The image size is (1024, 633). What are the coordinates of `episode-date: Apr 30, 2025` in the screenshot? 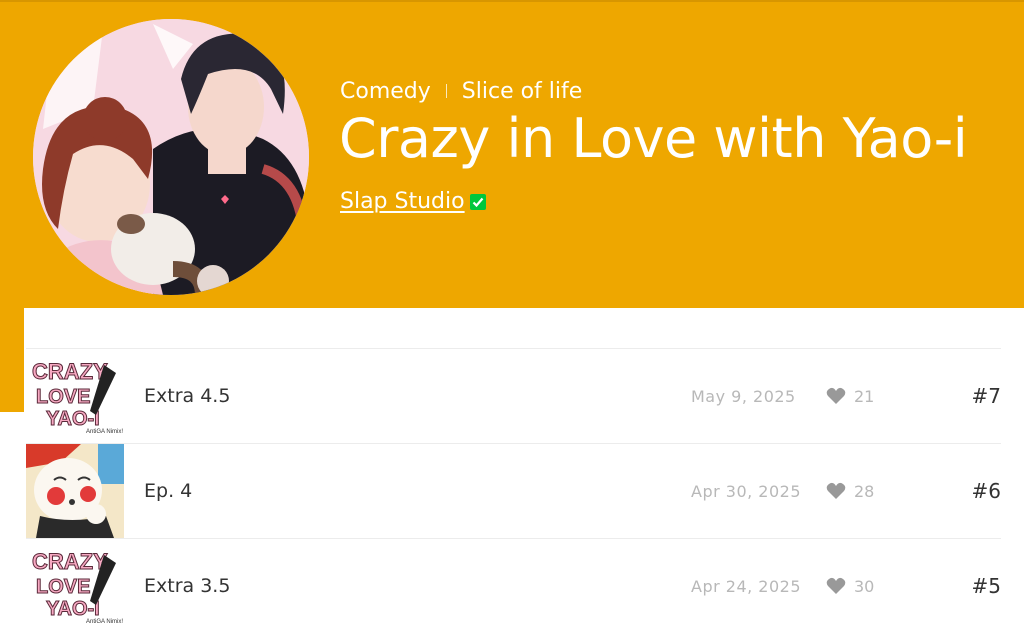 It's located at (746, 491).